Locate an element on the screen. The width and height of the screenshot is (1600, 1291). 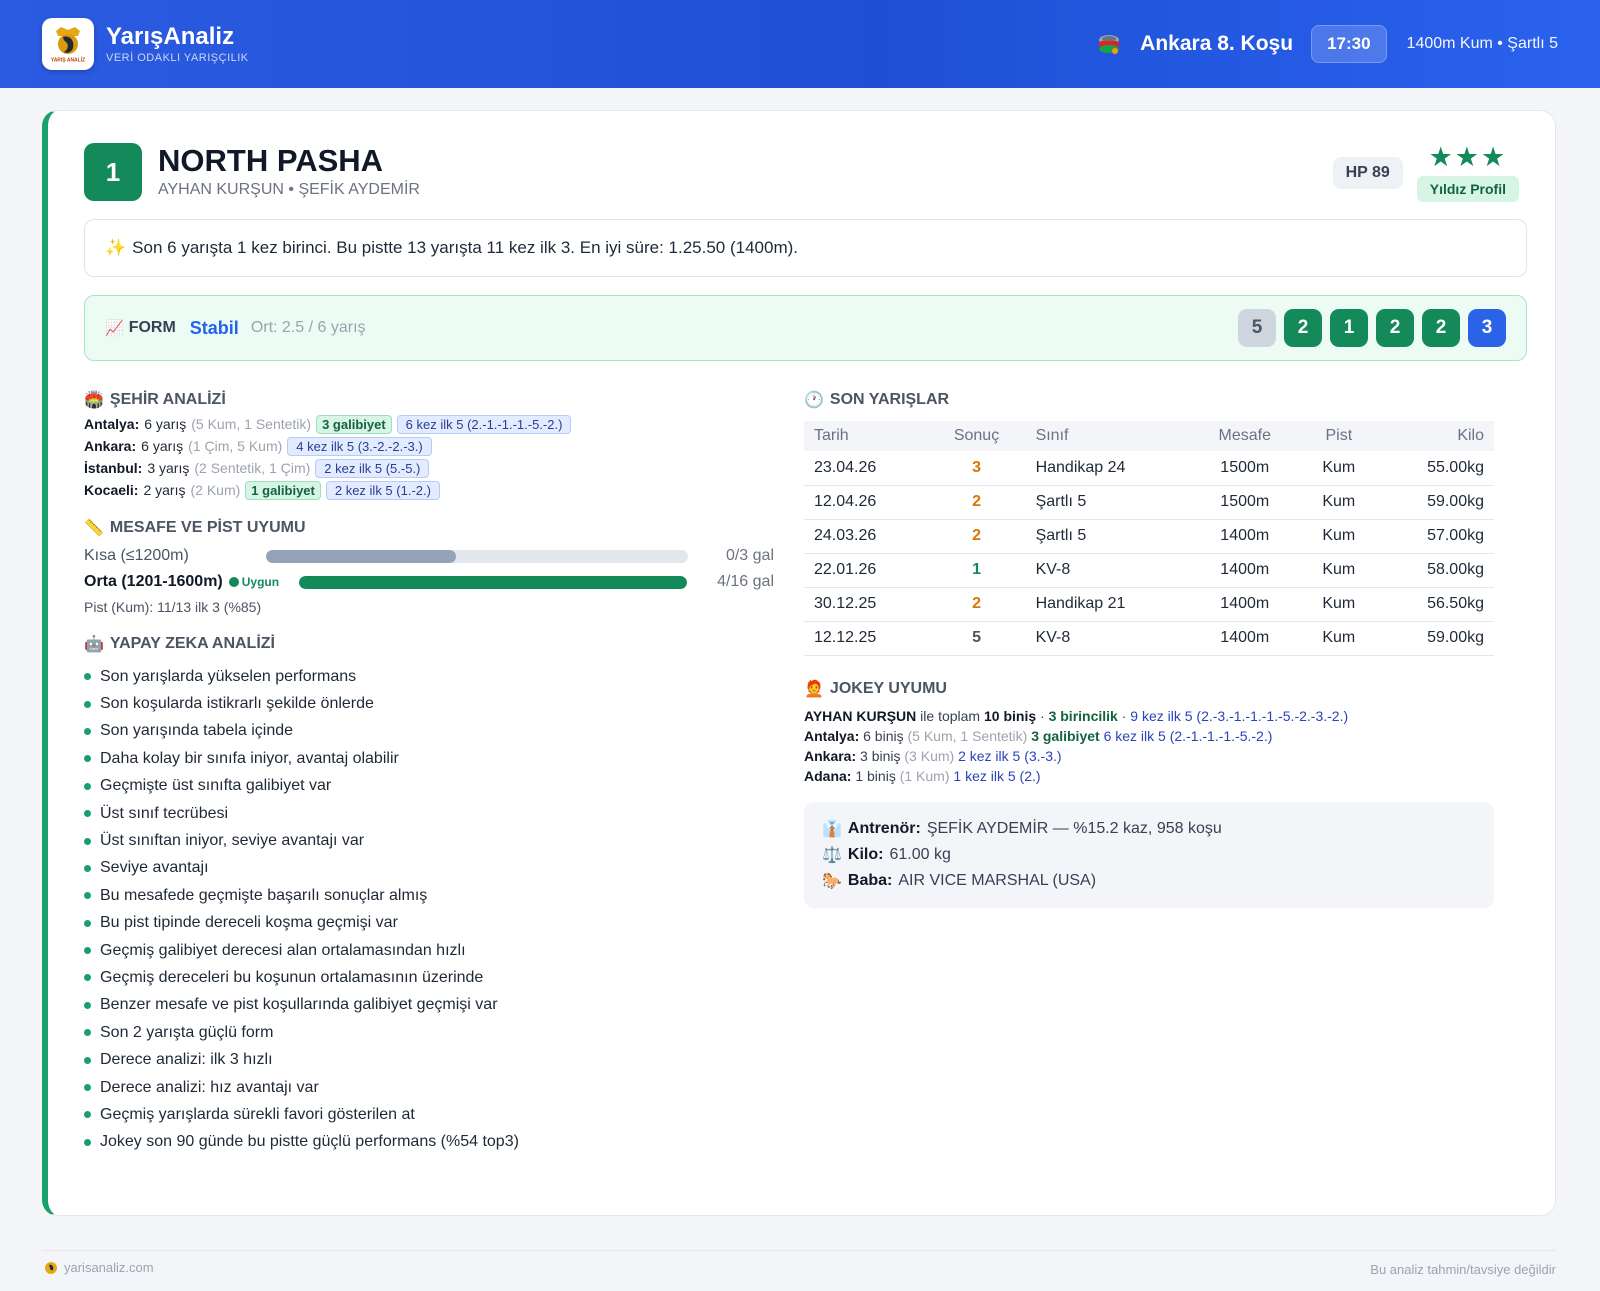
wins-chip: 1 galibiyet is located at coordinates (283, 490).